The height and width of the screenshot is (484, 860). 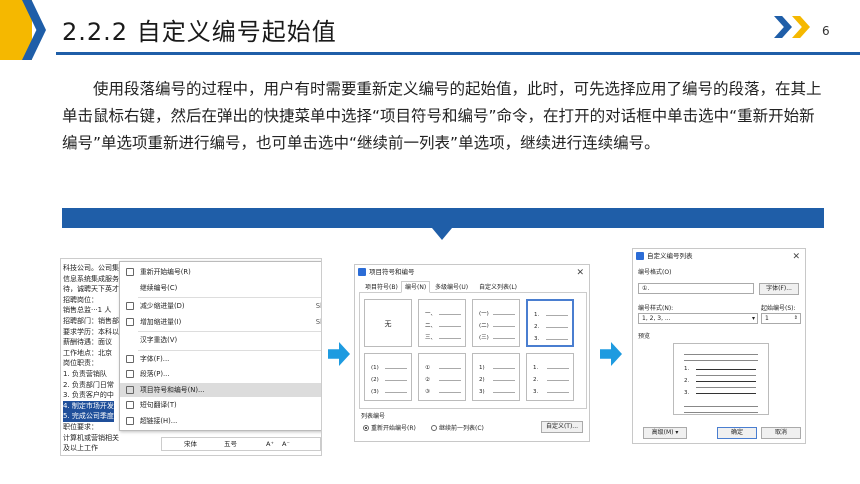 I want to click on start-number-stepper: 1 ⇕, so click(x=781, y=318).